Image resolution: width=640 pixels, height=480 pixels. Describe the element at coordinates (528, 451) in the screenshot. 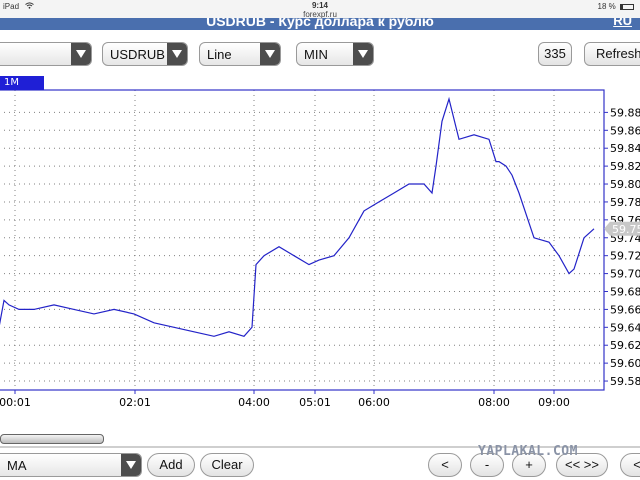

I see `watermark-text: YAPLAKAL.COM` at that location.